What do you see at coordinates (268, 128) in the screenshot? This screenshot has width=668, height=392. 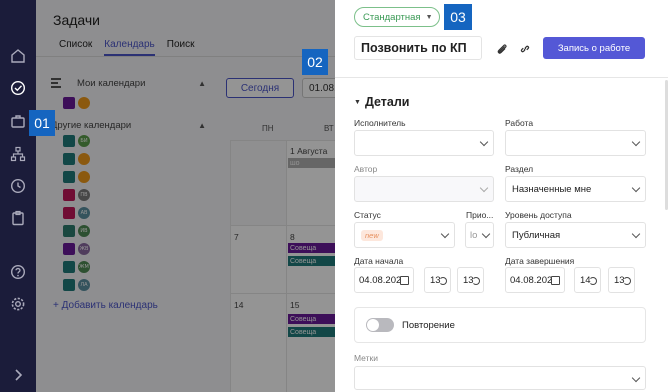 I see `weekday-header: ПН` at bounding box center [268, 128].